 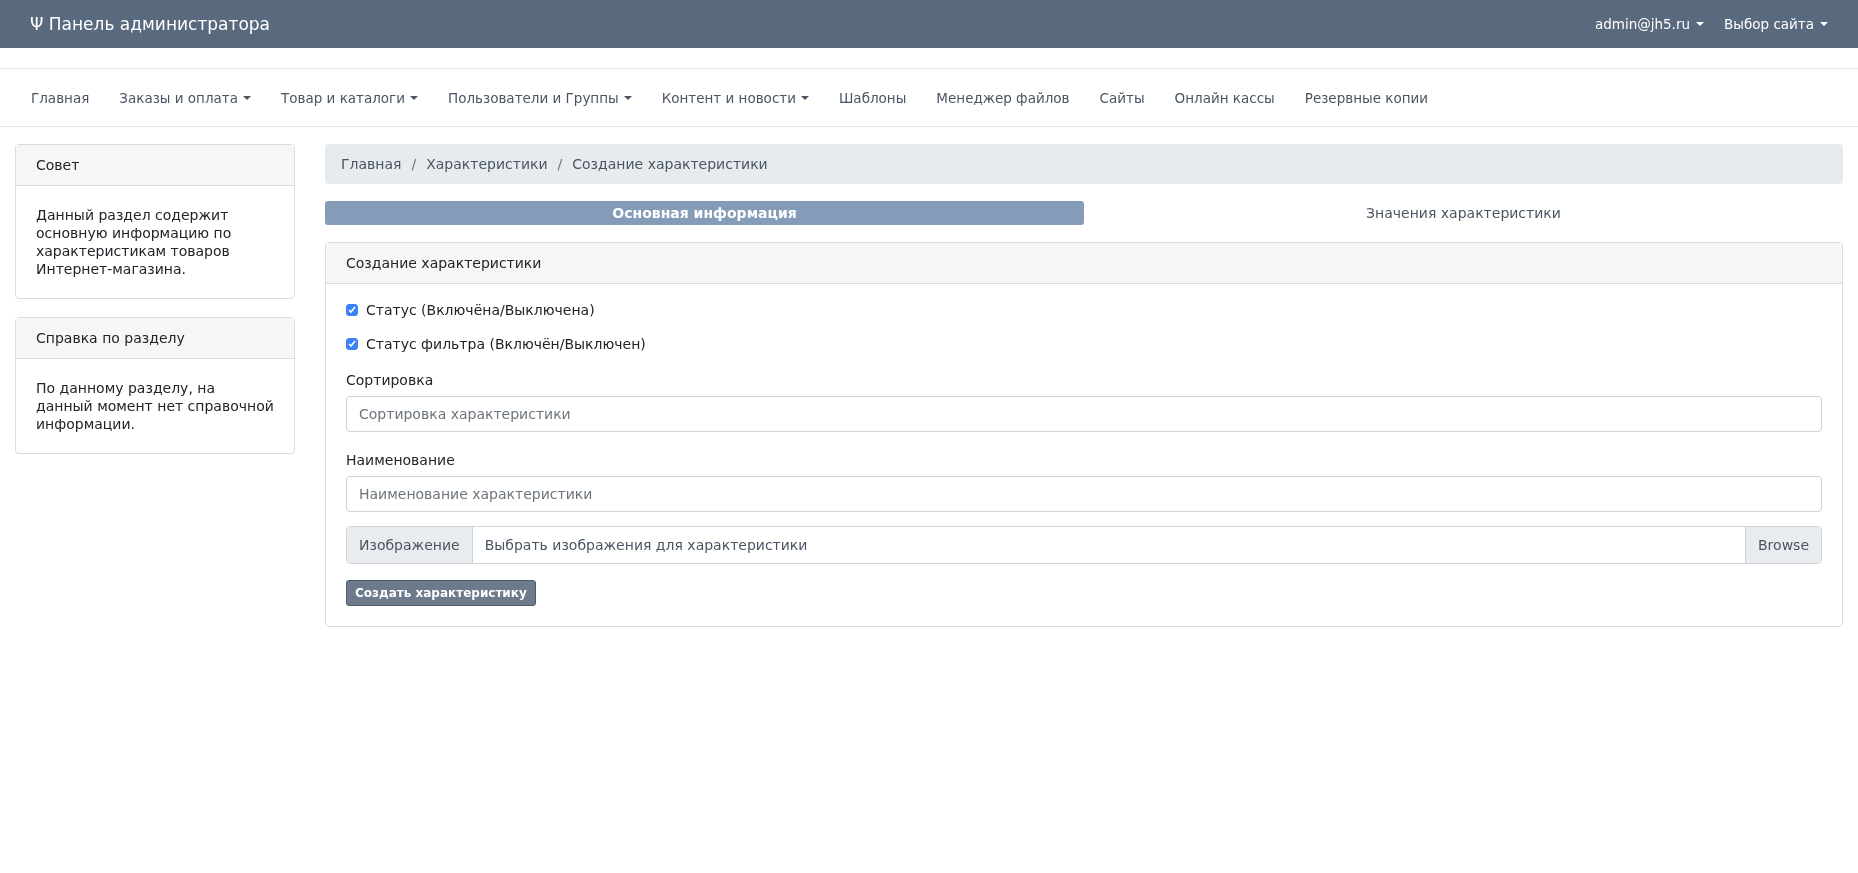 I want to click on submit-button: Создать характеристику, so click(x=441, y=593).